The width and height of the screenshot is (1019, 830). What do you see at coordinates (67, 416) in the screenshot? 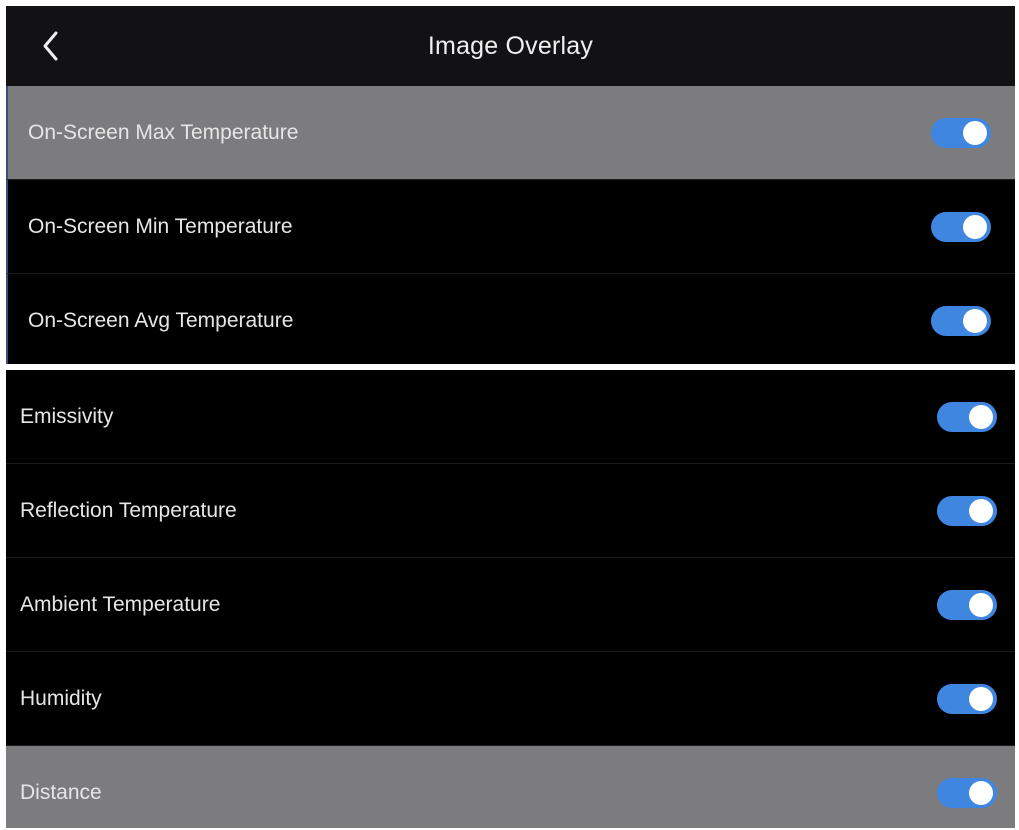
I see `setting-label: Emissivity` at bounding box center [67, 416].